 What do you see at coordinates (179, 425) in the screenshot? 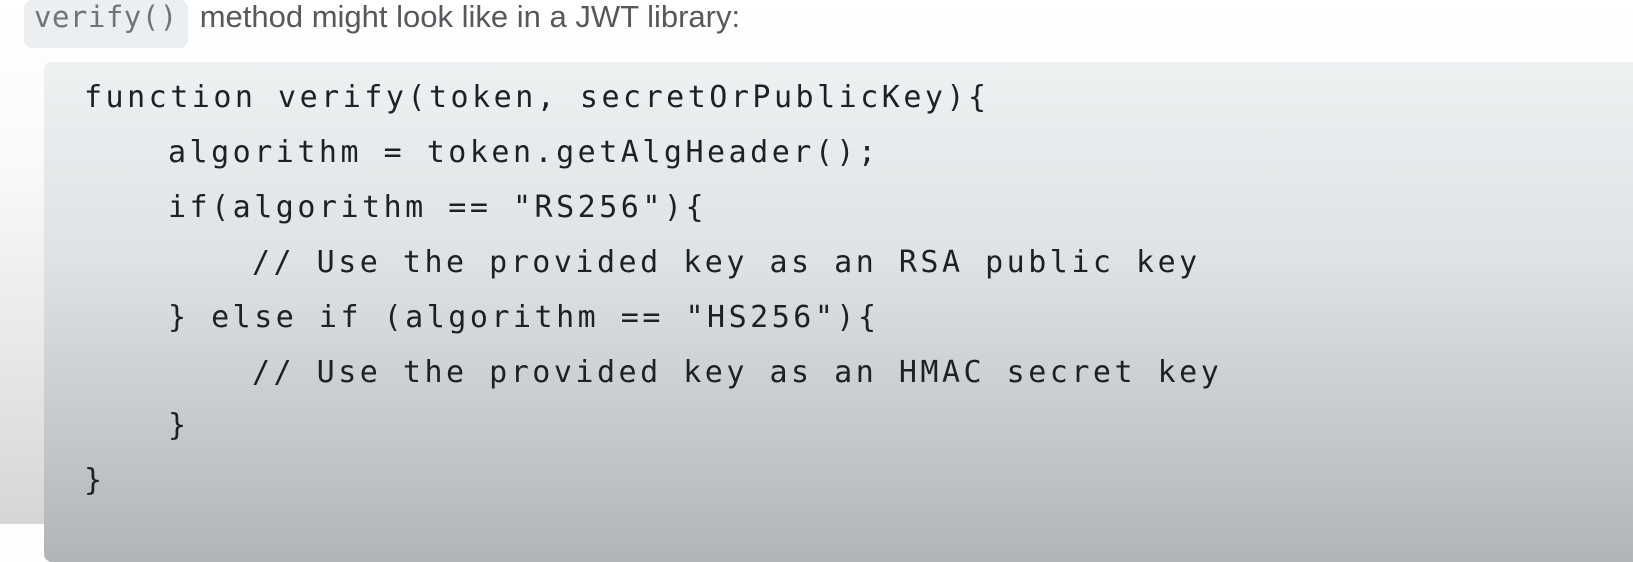
I see `code-line-7: }` at bounding box center [179, 425].